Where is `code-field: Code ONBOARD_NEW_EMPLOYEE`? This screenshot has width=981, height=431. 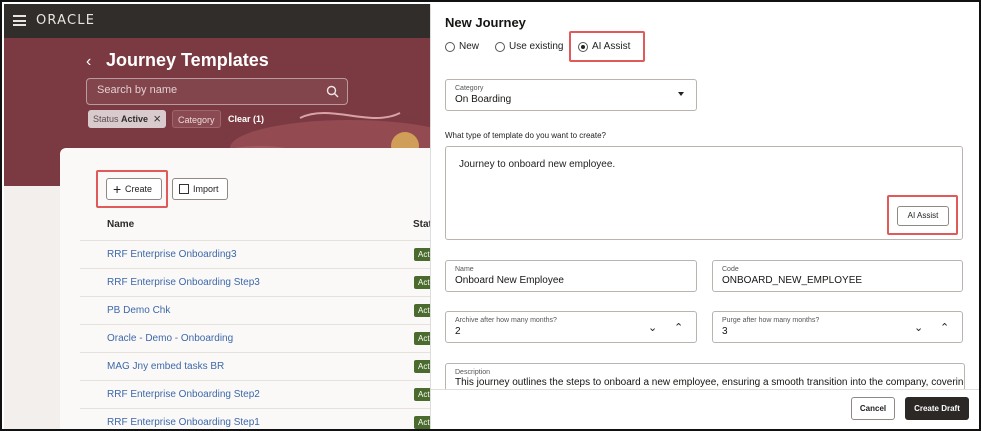 code-field: Code ONBOARD_NEW_EMPLOYEE is located at coordinates (837, 276).